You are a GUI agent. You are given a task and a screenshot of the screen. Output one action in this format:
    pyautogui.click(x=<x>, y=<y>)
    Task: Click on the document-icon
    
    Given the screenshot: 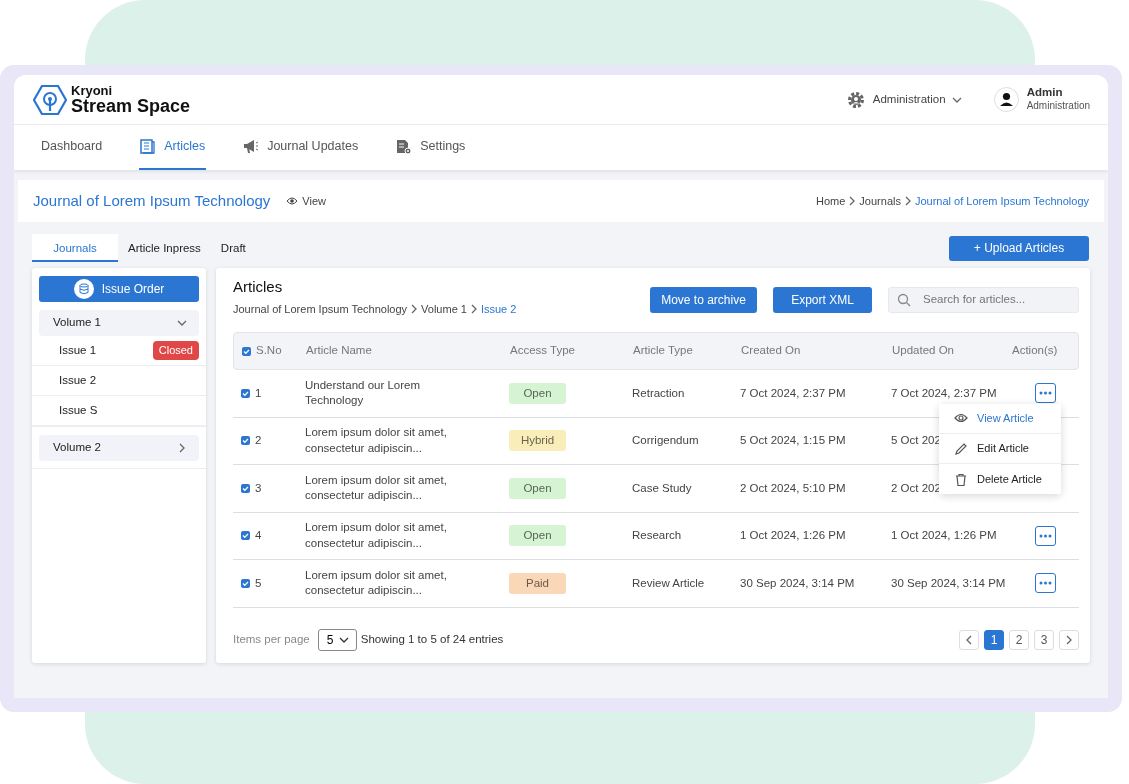 What is the action you would take?
    pyautogui.click(x=148, y=146)
    